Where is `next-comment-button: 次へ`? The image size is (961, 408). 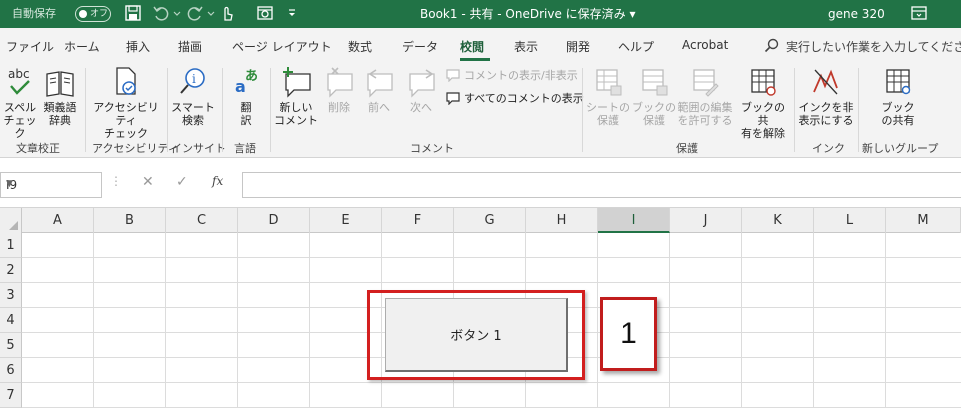
next-comment-button: 次へ is located at coordinates (421, 89).